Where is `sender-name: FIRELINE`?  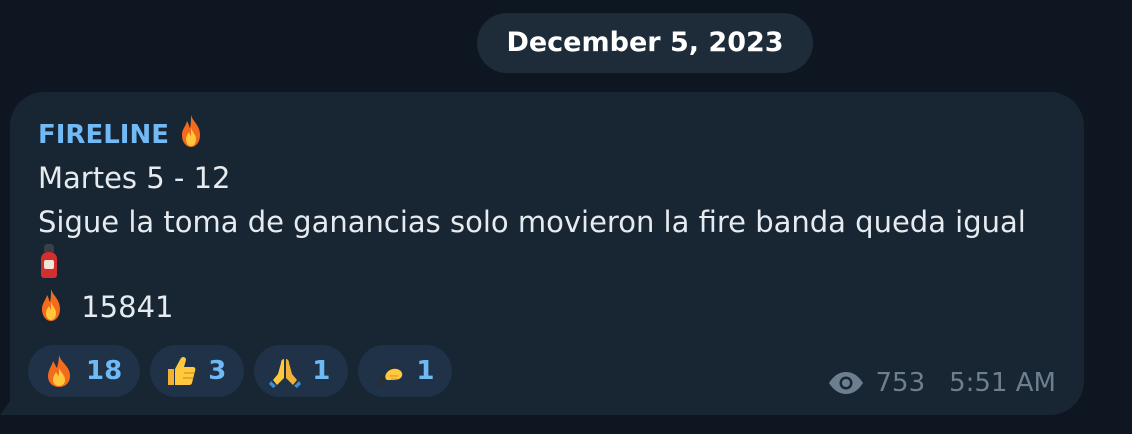 sender-name: FIRELINE is located at coordinates (103, 135).